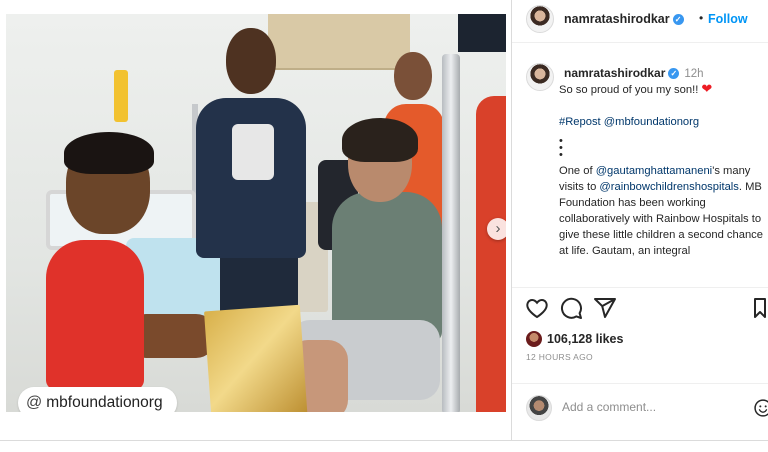 This screenshot has width=768, height=452. Describe the element at coordinates (585, 339) in the screenshot. I see `likes-count: 106,128 likes` at that location.